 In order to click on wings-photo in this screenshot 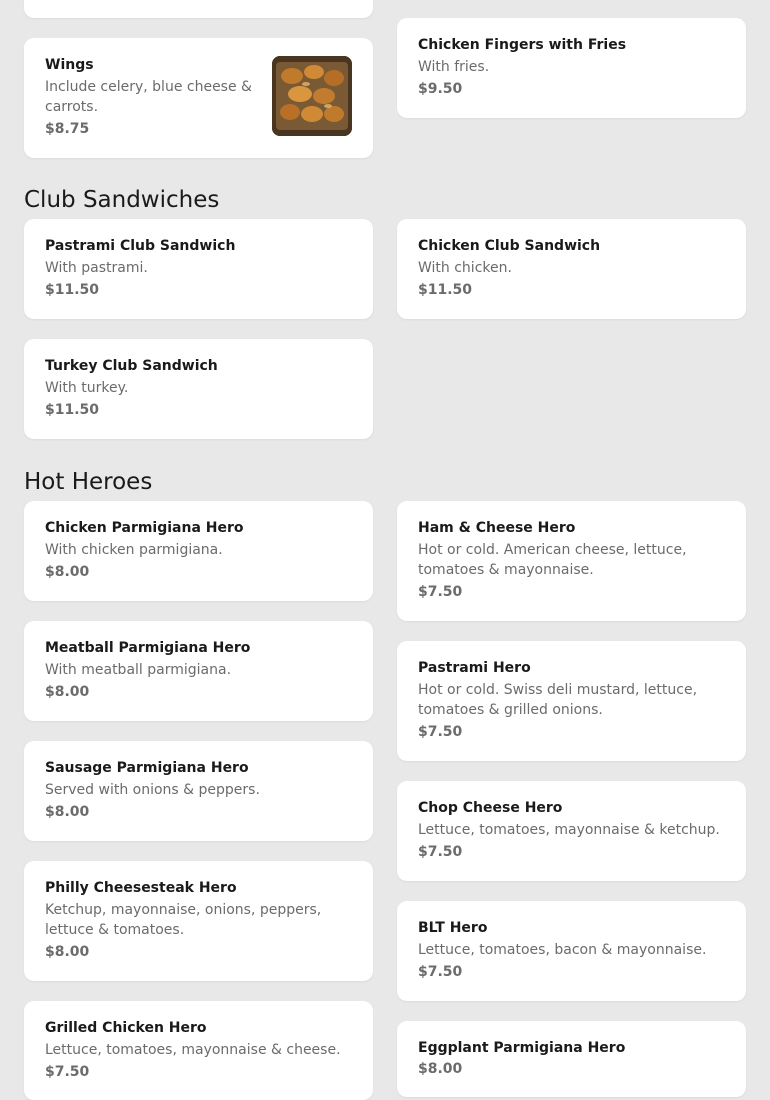, I will do `click(312, 96)`.